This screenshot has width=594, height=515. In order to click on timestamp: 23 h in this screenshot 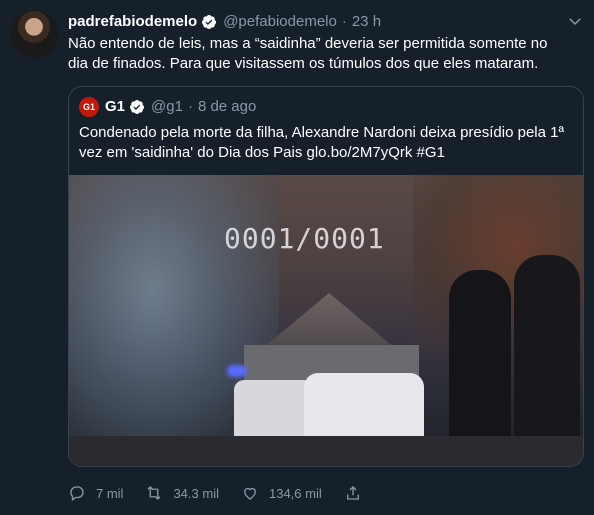, I will do `click(366, 22)`.